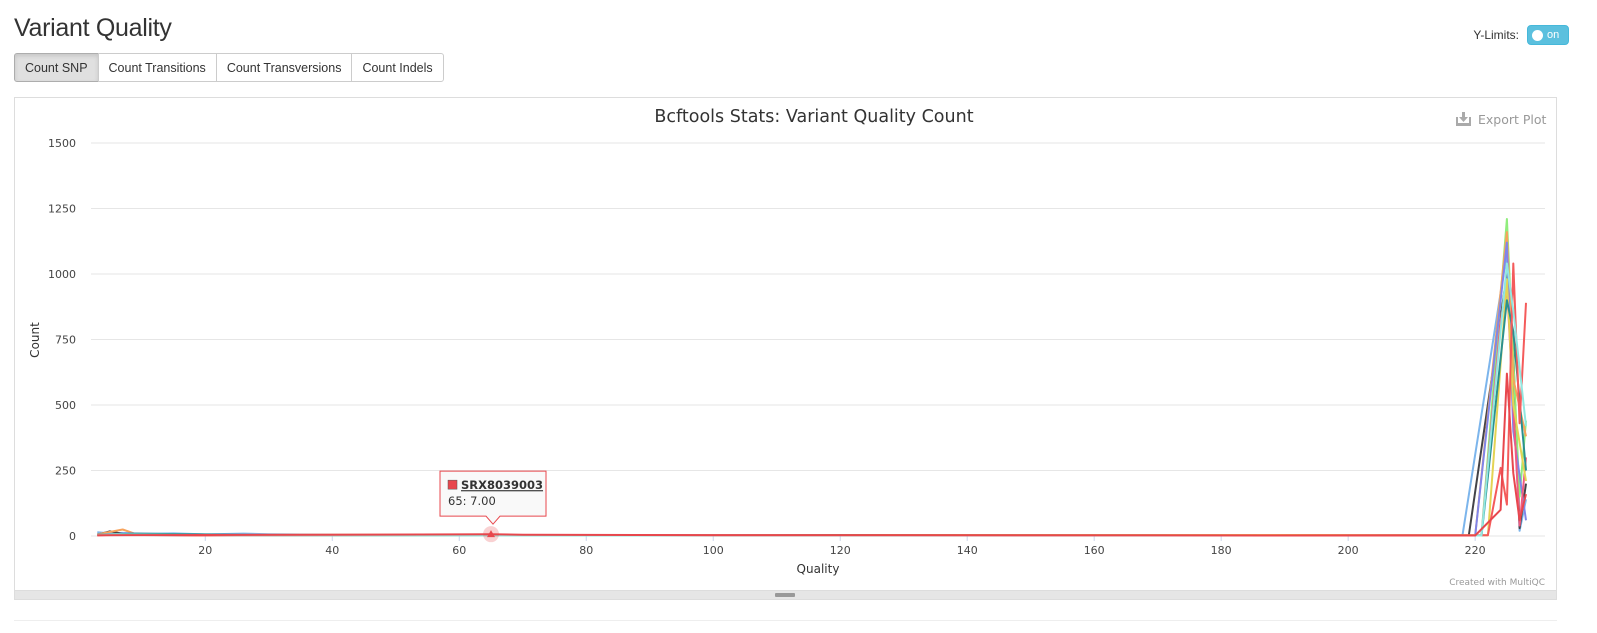  Describe the element at coordinates (284, 67) in the screenshot. I see `tab-count-transversions: Count Transversions` at that location.